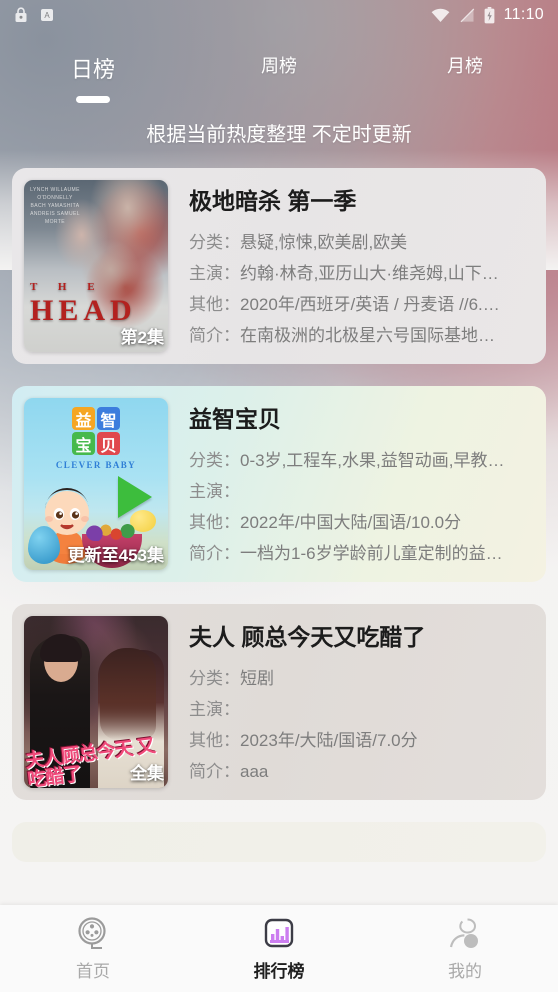 This screenshot has height=992, width=558. What do you see at coordinates (108, 443) in the screenshot?
I see `poster-logo-char: 贝` at bounding box center [108, 443].